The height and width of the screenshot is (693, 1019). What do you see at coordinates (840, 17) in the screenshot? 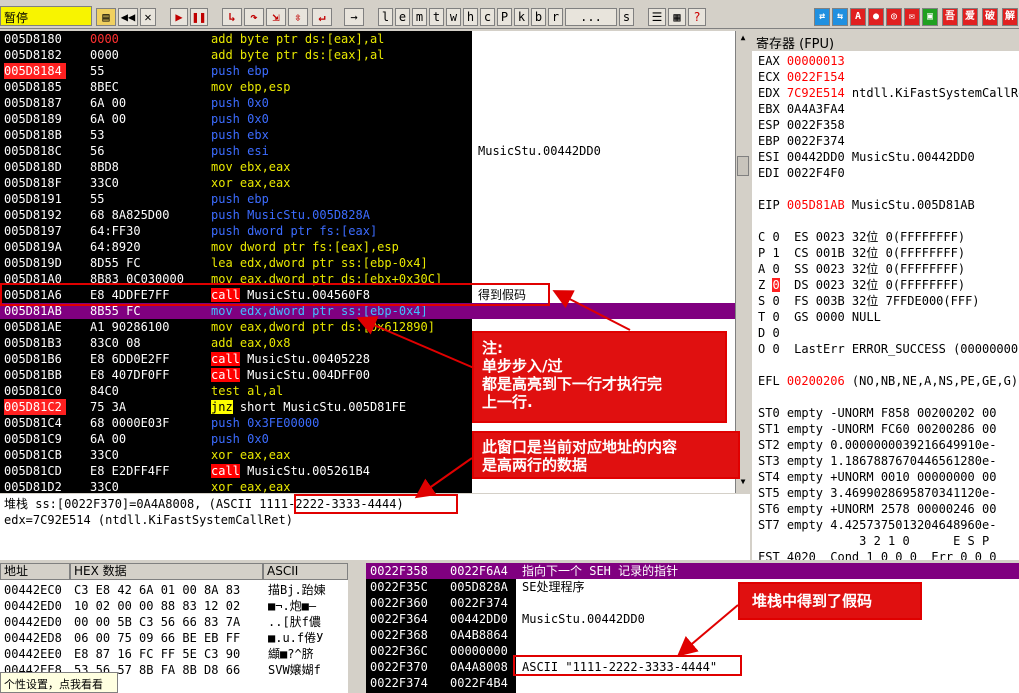
I see `plugin-icon-2: ⇆` at bounding box center [840, 17].